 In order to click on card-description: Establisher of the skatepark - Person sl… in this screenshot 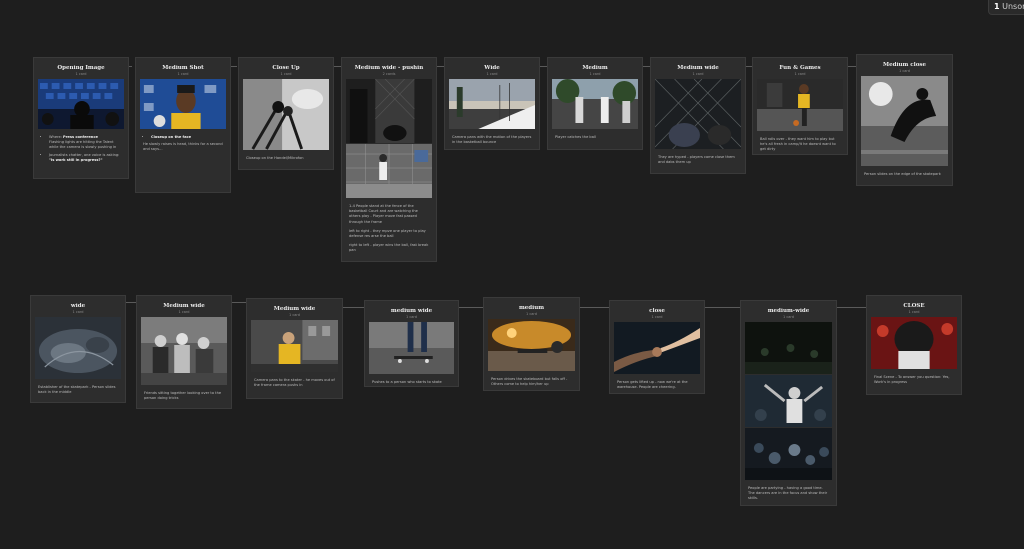, I will do `click(77, 390)`.